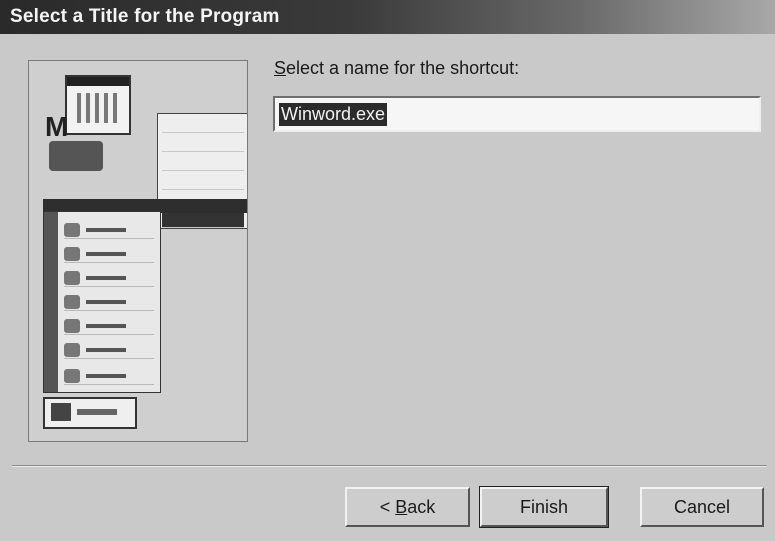  What do you see at coordinates (280, 68) in the screenshot?
I see `prompt-mnemonic: S` at bounding box center [280, 68].